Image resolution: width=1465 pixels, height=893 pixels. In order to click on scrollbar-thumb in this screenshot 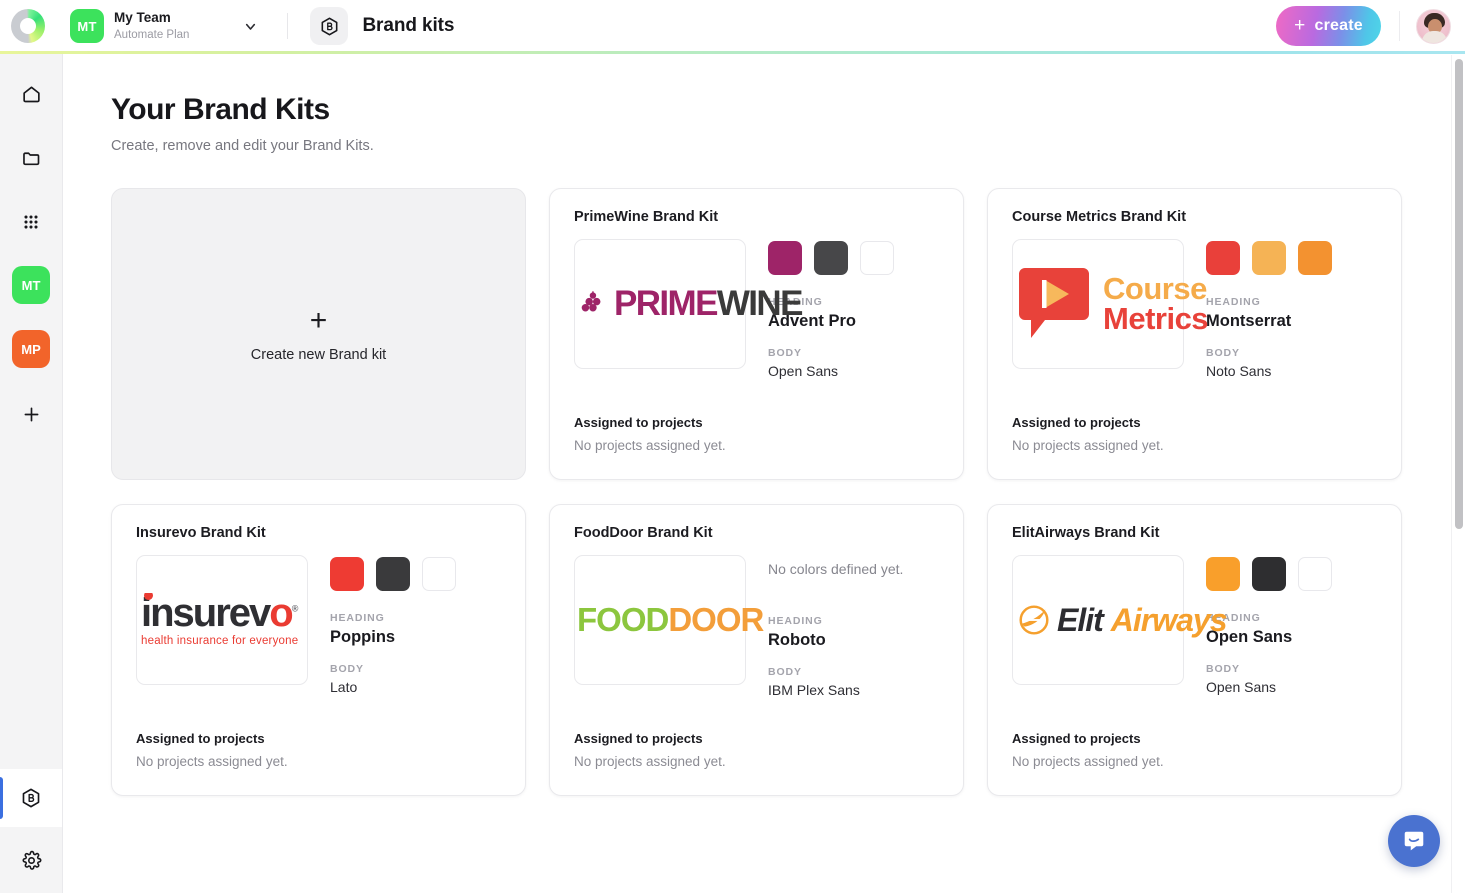, I will do `click(1459, 294)`.